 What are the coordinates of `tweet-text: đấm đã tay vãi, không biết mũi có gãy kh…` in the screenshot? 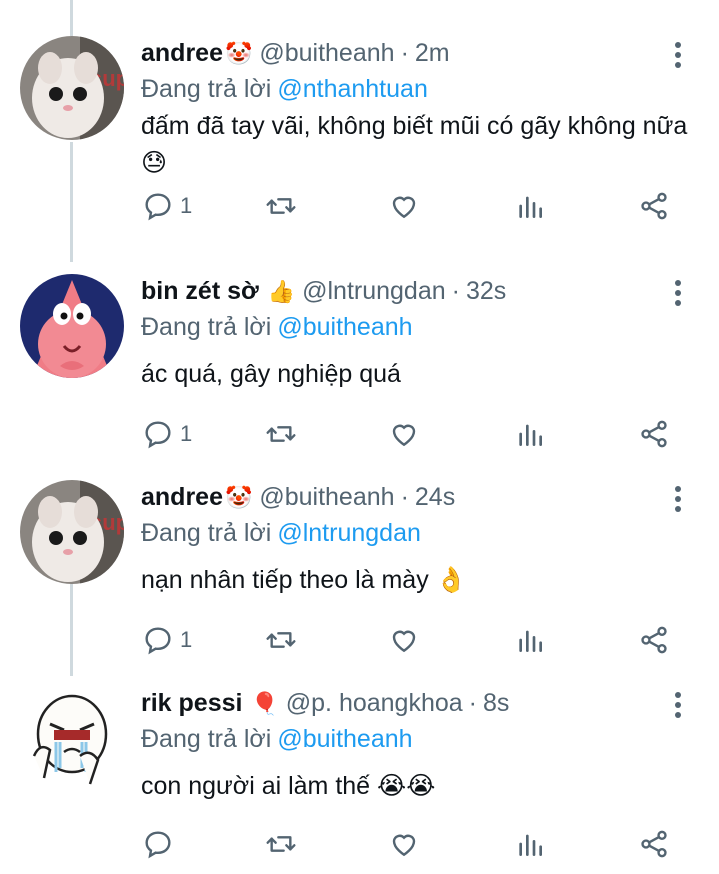 It's located at (414, 144).